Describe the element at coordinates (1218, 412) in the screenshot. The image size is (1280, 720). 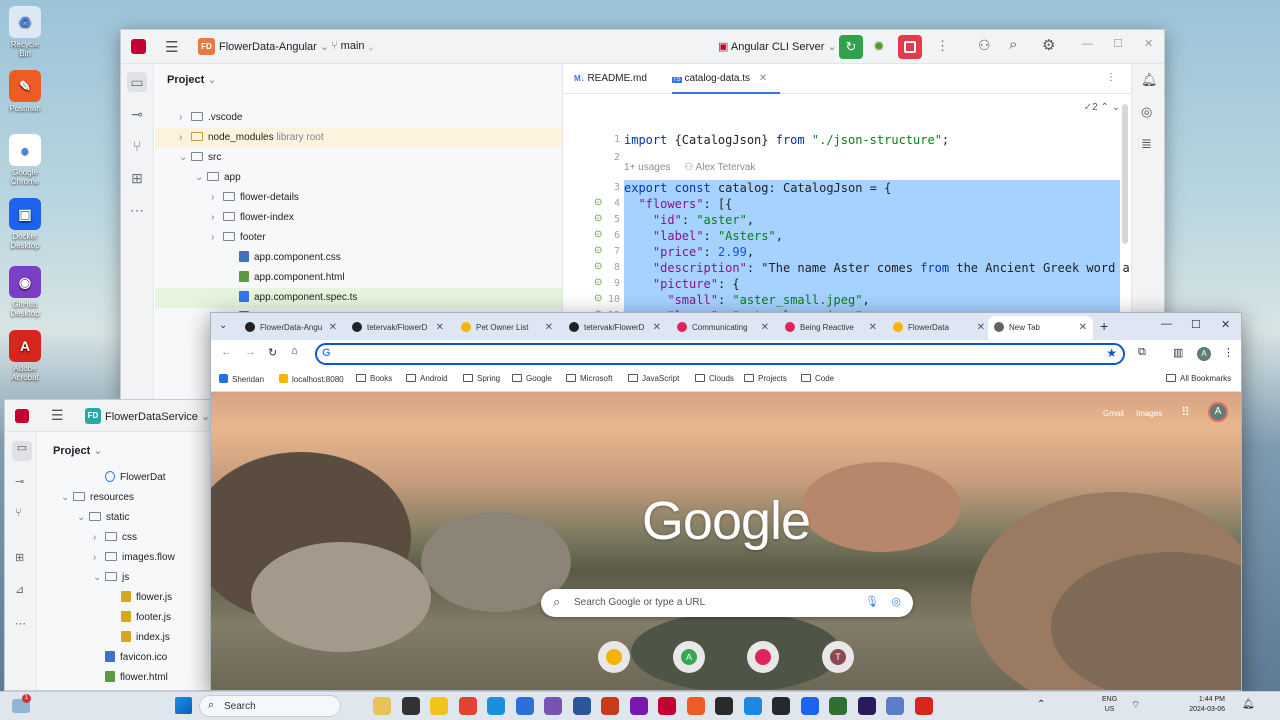
I see `profile-avatar: A` at that location.